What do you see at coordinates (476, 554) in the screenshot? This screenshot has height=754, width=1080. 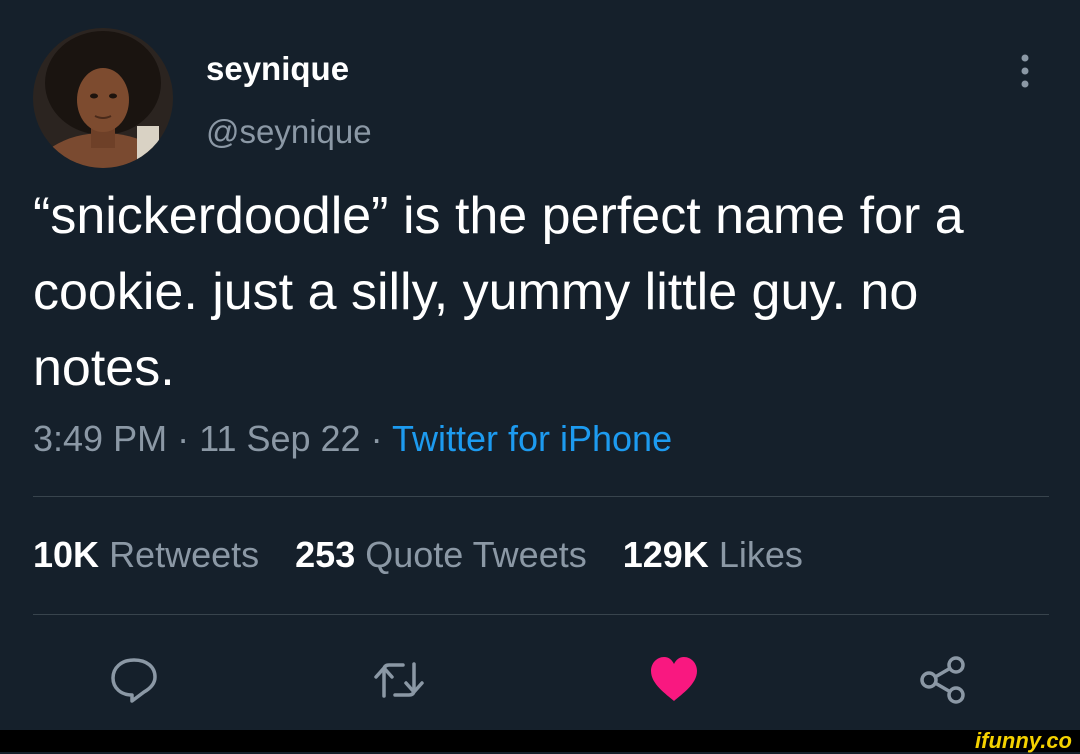 I see `quote-tweets-label: Quote Tweets` at bounding box center [476, 554].